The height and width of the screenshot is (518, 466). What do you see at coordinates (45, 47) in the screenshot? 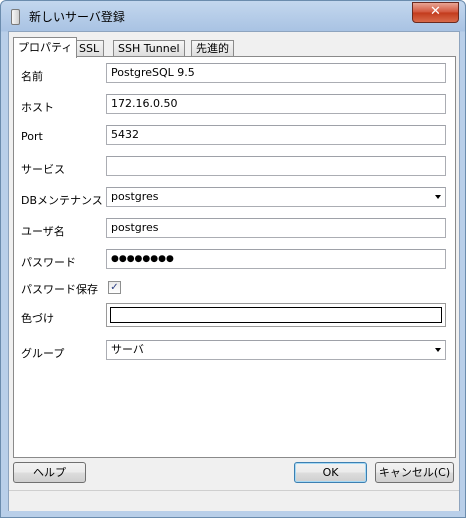
I see `tab-properties: プロパティ` at bounding box center [45, 47].